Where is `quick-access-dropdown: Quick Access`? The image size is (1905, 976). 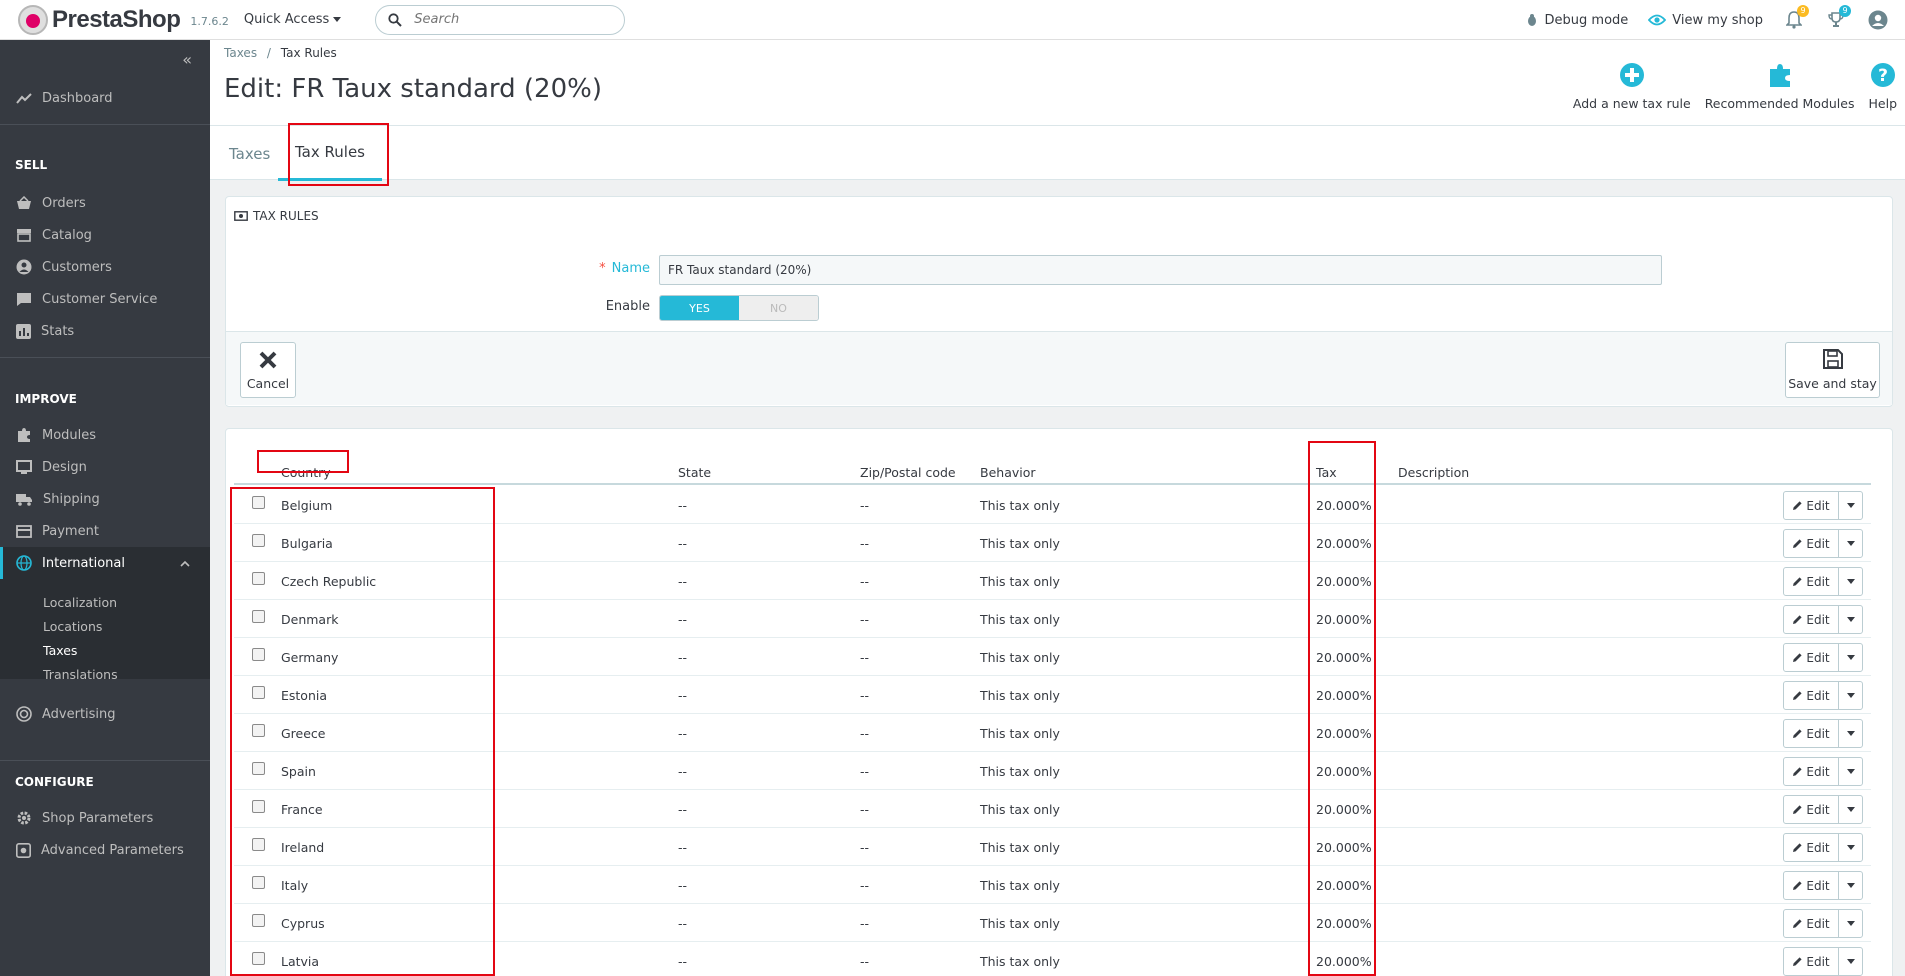
quick-access-dropdown: Quick Access is located at coordinates (293, 19).